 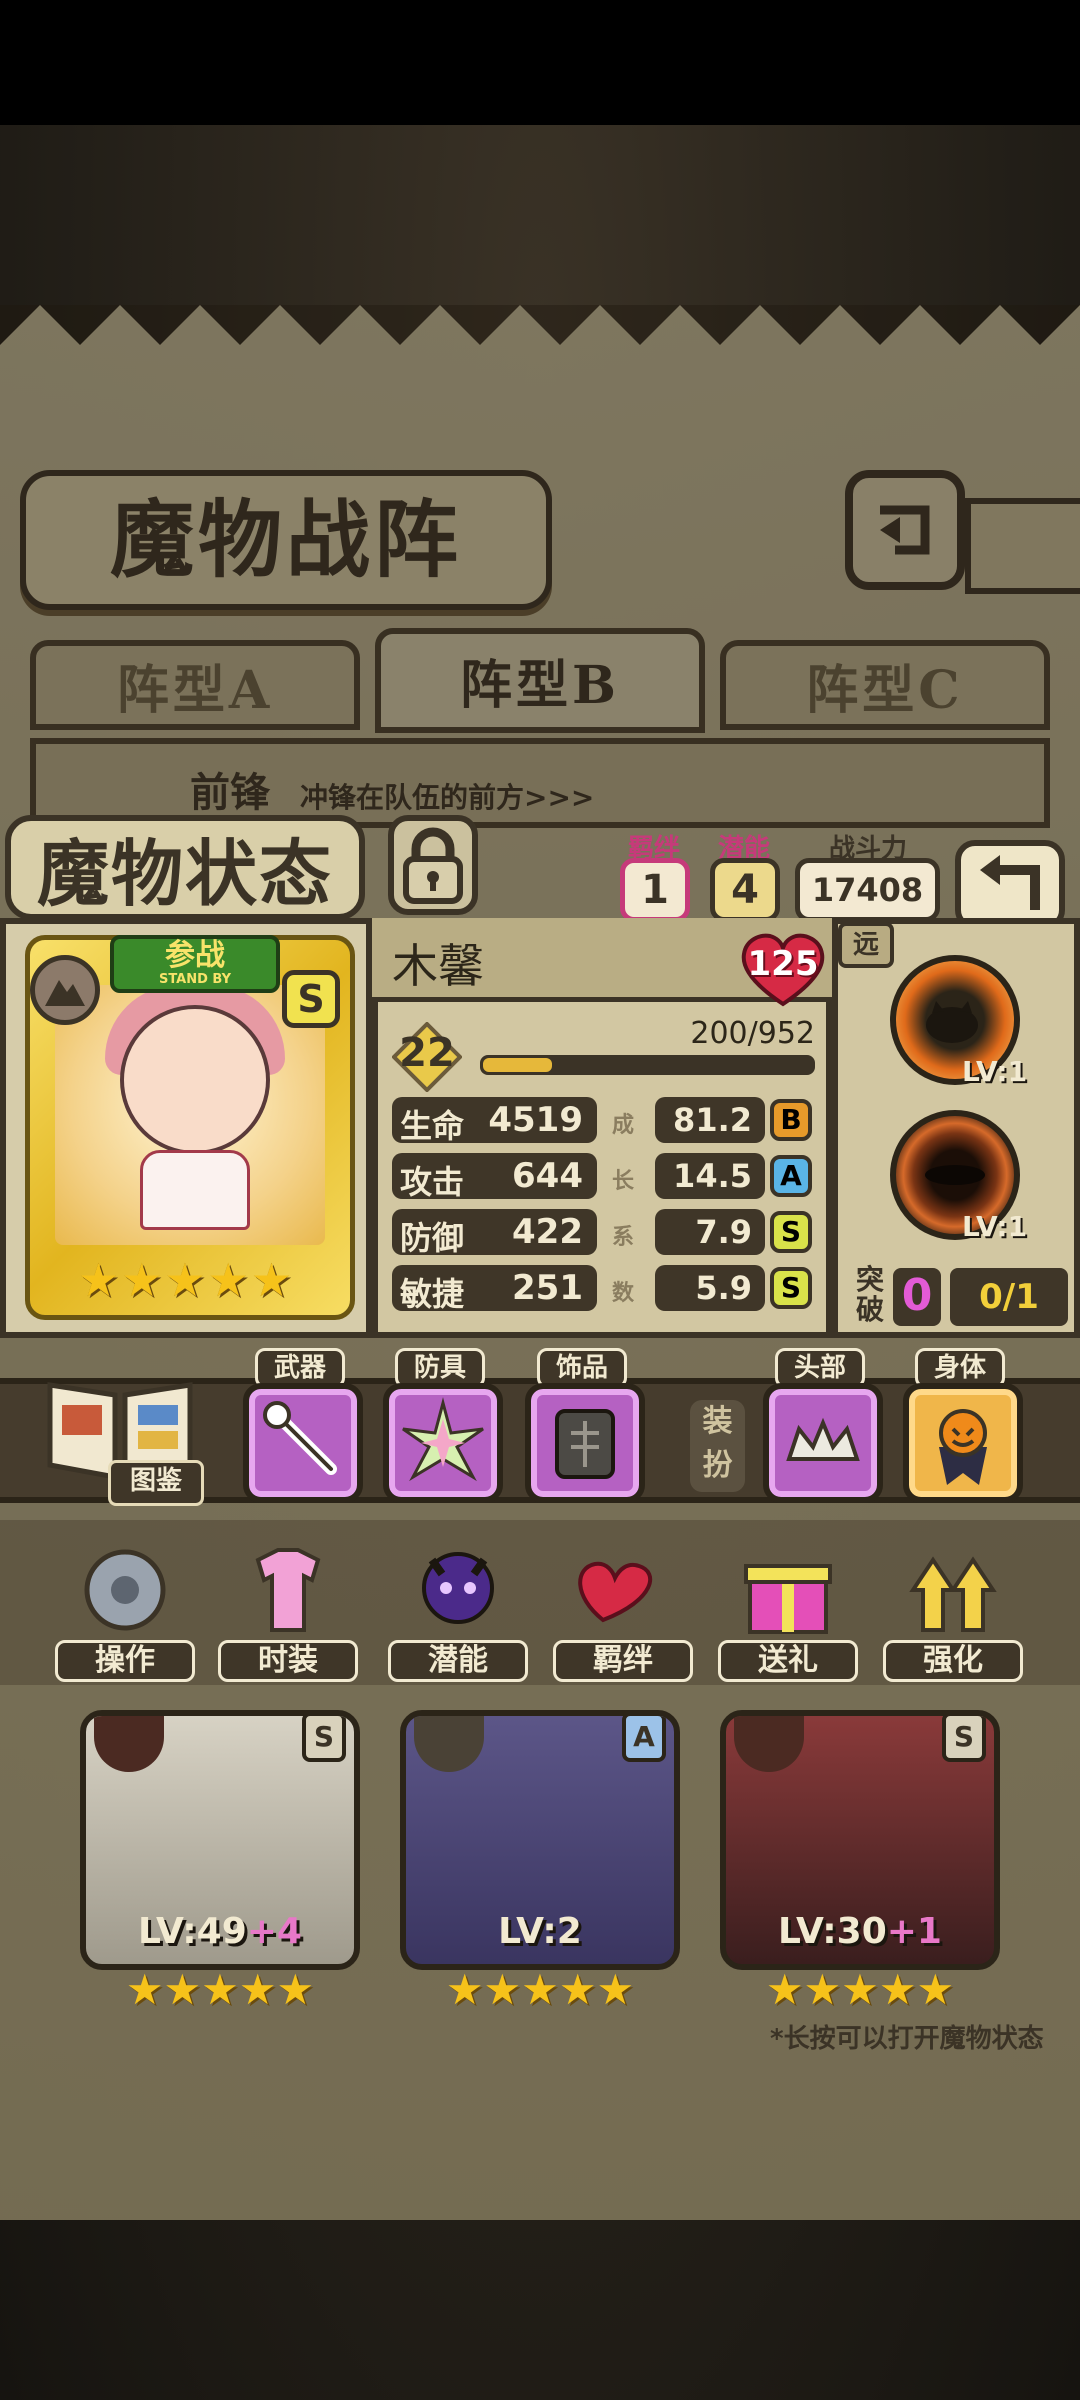 What do you see at coordinates (995, 1226) in the screenshot?
I see `skill-2-level: LV:1` at bounding box center [995, 1226].